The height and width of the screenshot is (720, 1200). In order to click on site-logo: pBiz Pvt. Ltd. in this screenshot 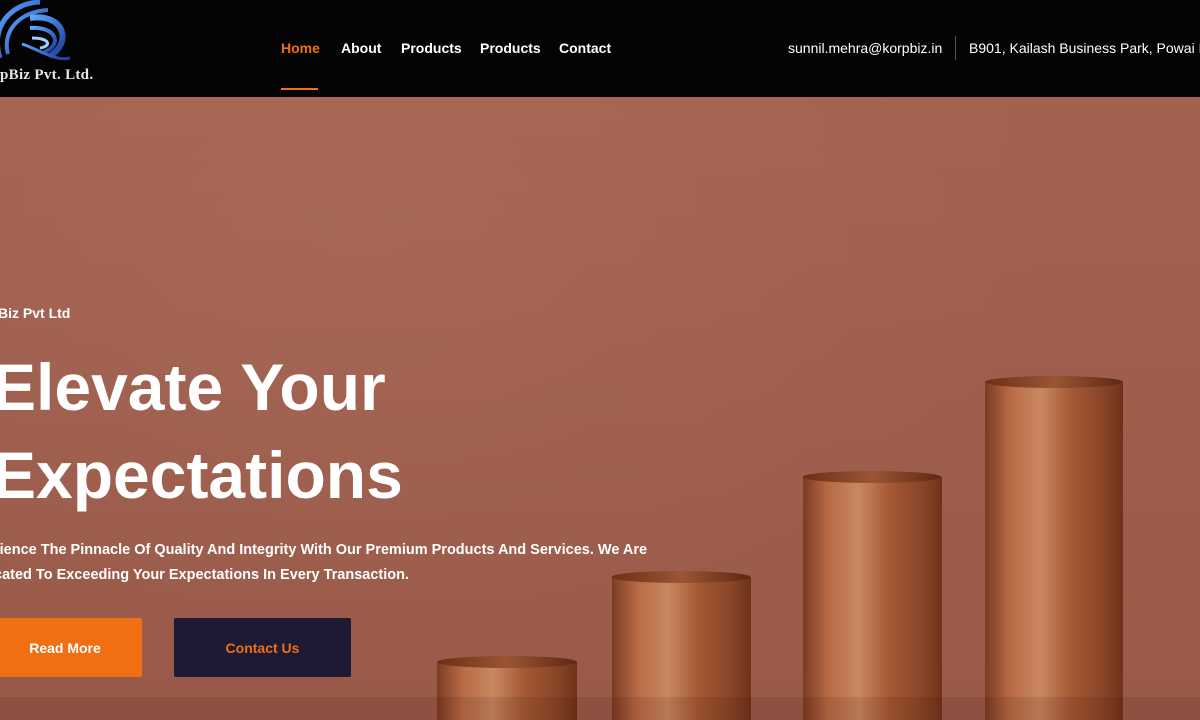, I will do `click(65, 48)`.